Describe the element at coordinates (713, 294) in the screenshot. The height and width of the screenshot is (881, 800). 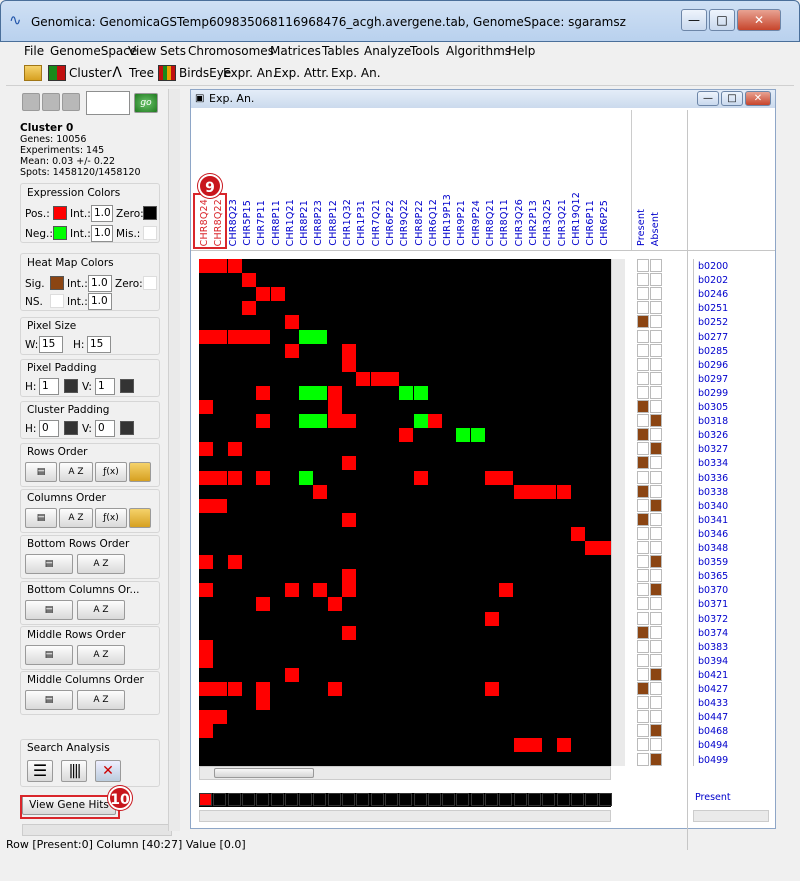
I see `row-label: b0246` at that location.